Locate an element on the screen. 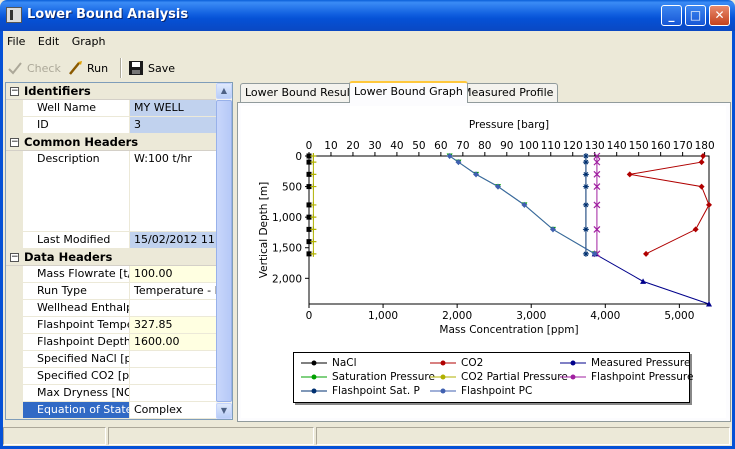 This screenshot has height=449, width=735. y-tick-label: 0 is located at coordinates (298, 157).